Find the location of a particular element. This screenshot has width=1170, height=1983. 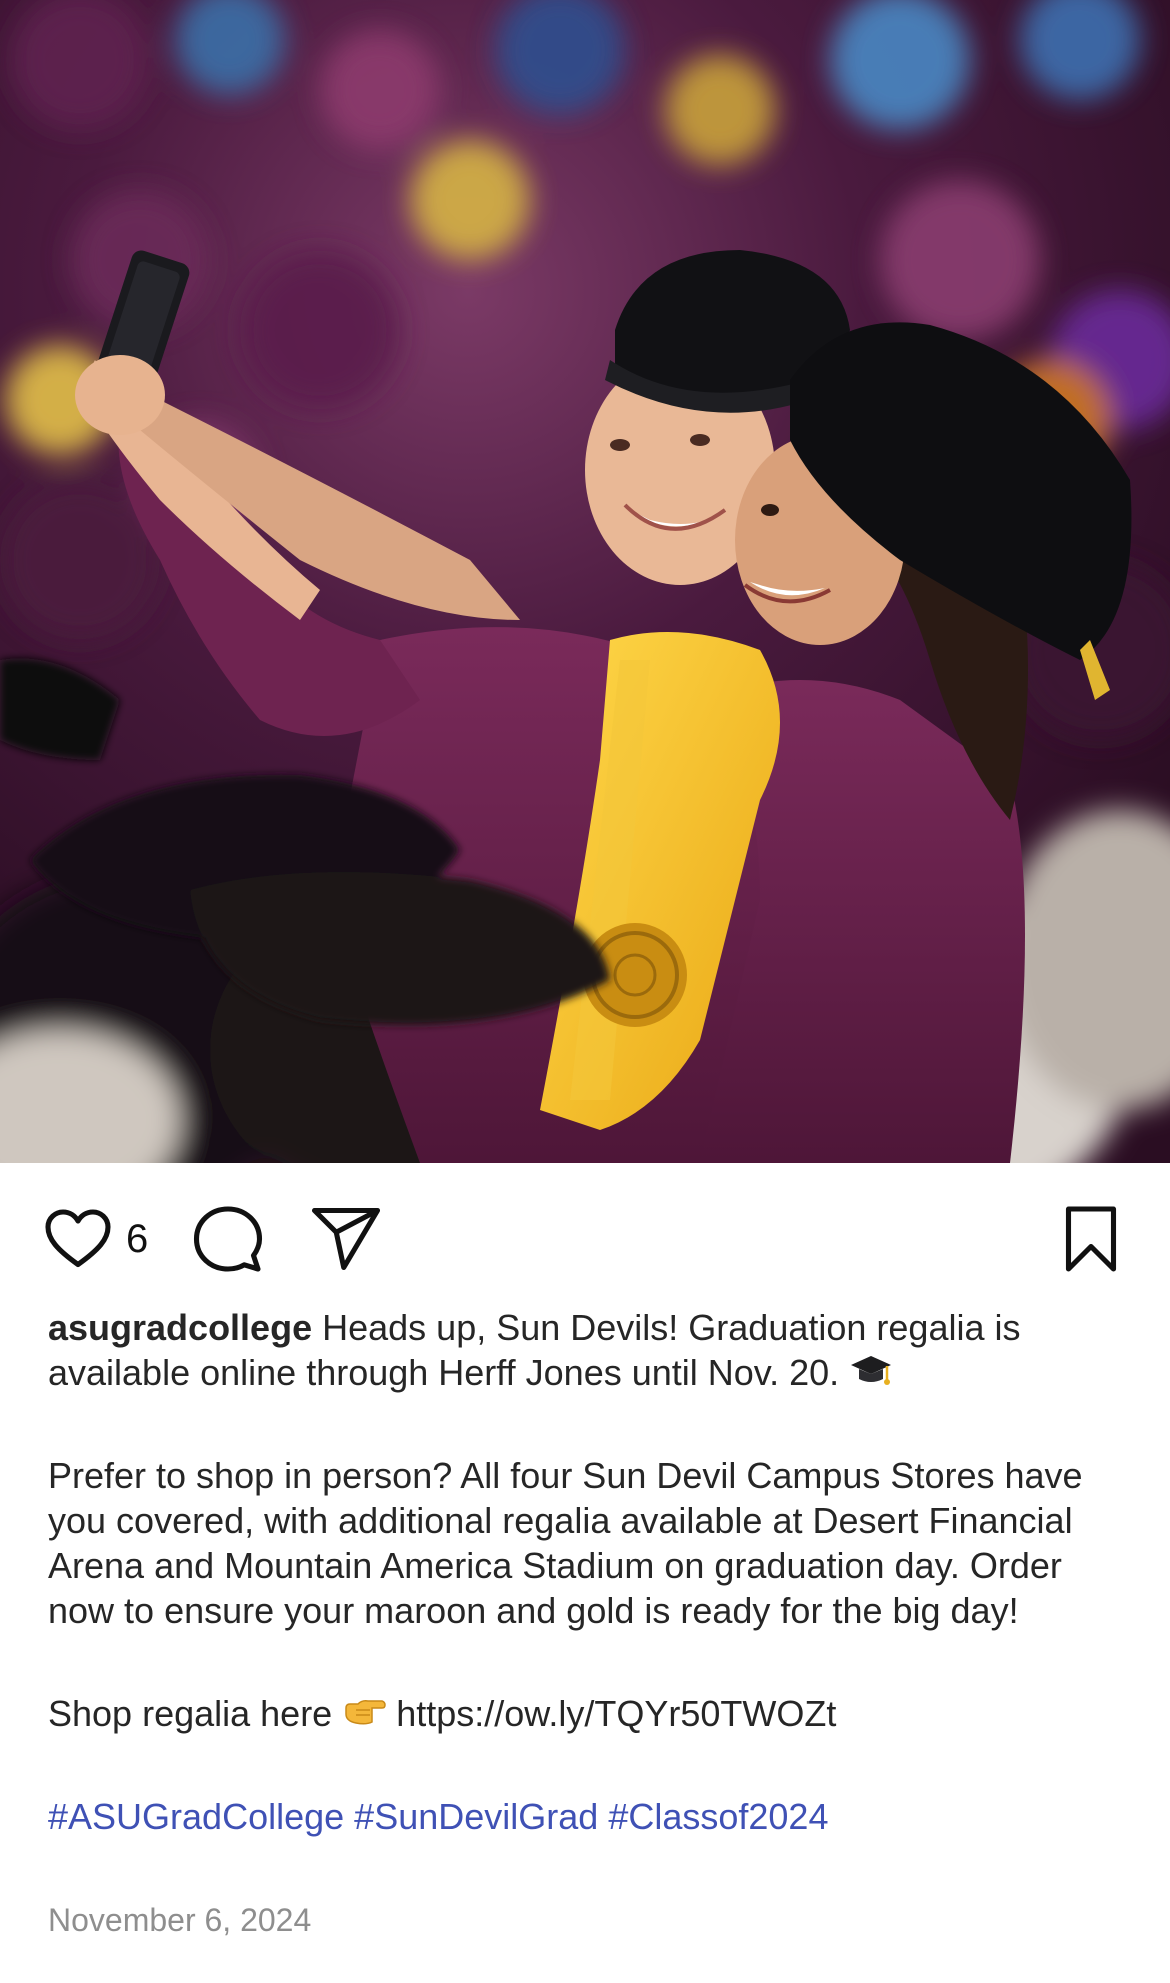

hashtag-link: #SunDevilGrad is located at coordinates (476, 1816).